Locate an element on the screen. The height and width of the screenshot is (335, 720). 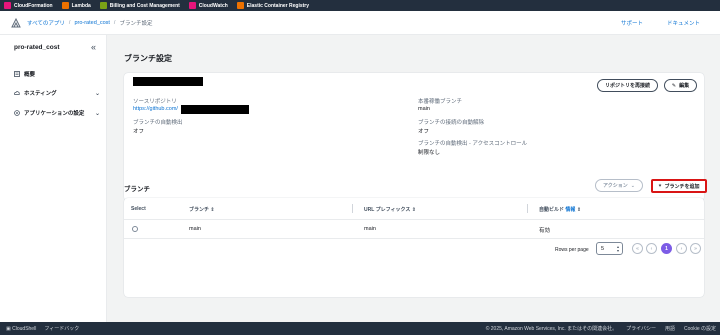
privacy-link: プライバシー is located at coordinates (641, 328).